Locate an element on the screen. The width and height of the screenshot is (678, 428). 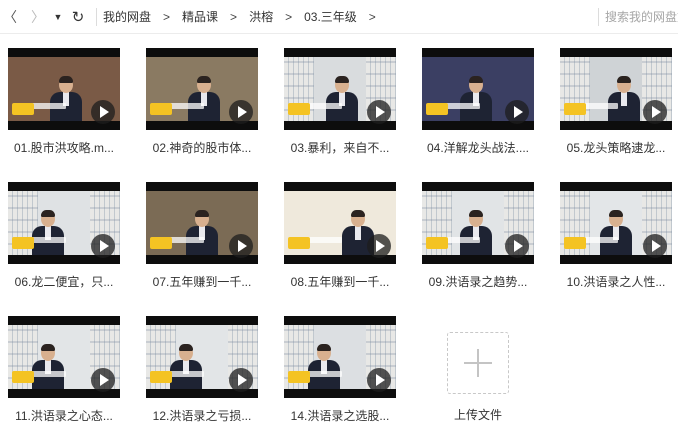
upload-tile: 上传文件 is located at coordinates (478, 369).